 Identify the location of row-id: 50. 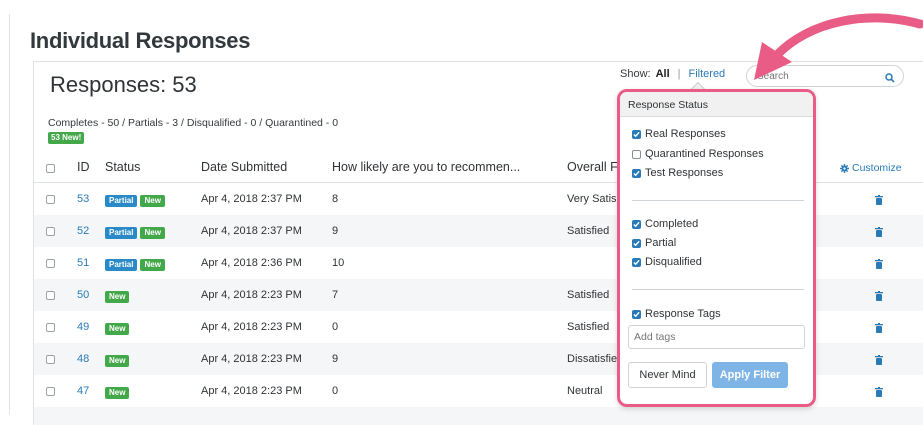
(83, 295).